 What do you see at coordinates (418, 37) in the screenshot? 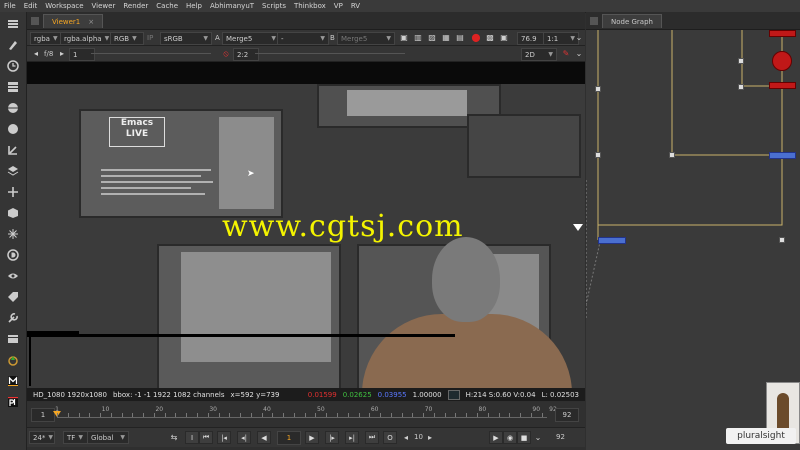
I see `clip-warning-icon: ▥` at bounding box center [418, 37].